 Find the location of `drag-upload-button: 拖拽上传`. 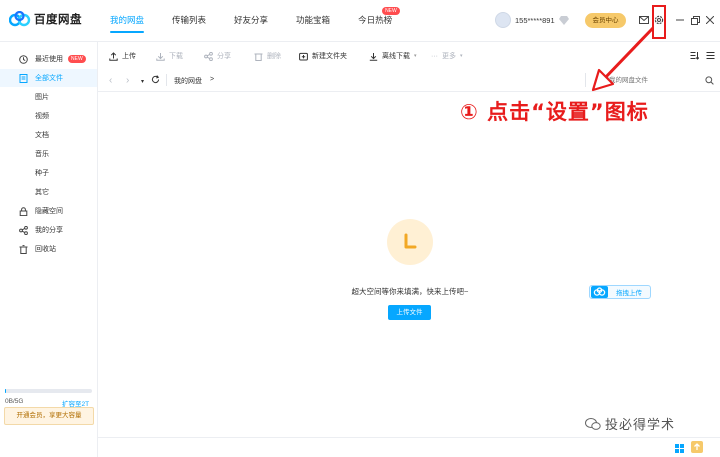

drag-upload-button: 拖拽上传 is located at coordinates (620, 292).